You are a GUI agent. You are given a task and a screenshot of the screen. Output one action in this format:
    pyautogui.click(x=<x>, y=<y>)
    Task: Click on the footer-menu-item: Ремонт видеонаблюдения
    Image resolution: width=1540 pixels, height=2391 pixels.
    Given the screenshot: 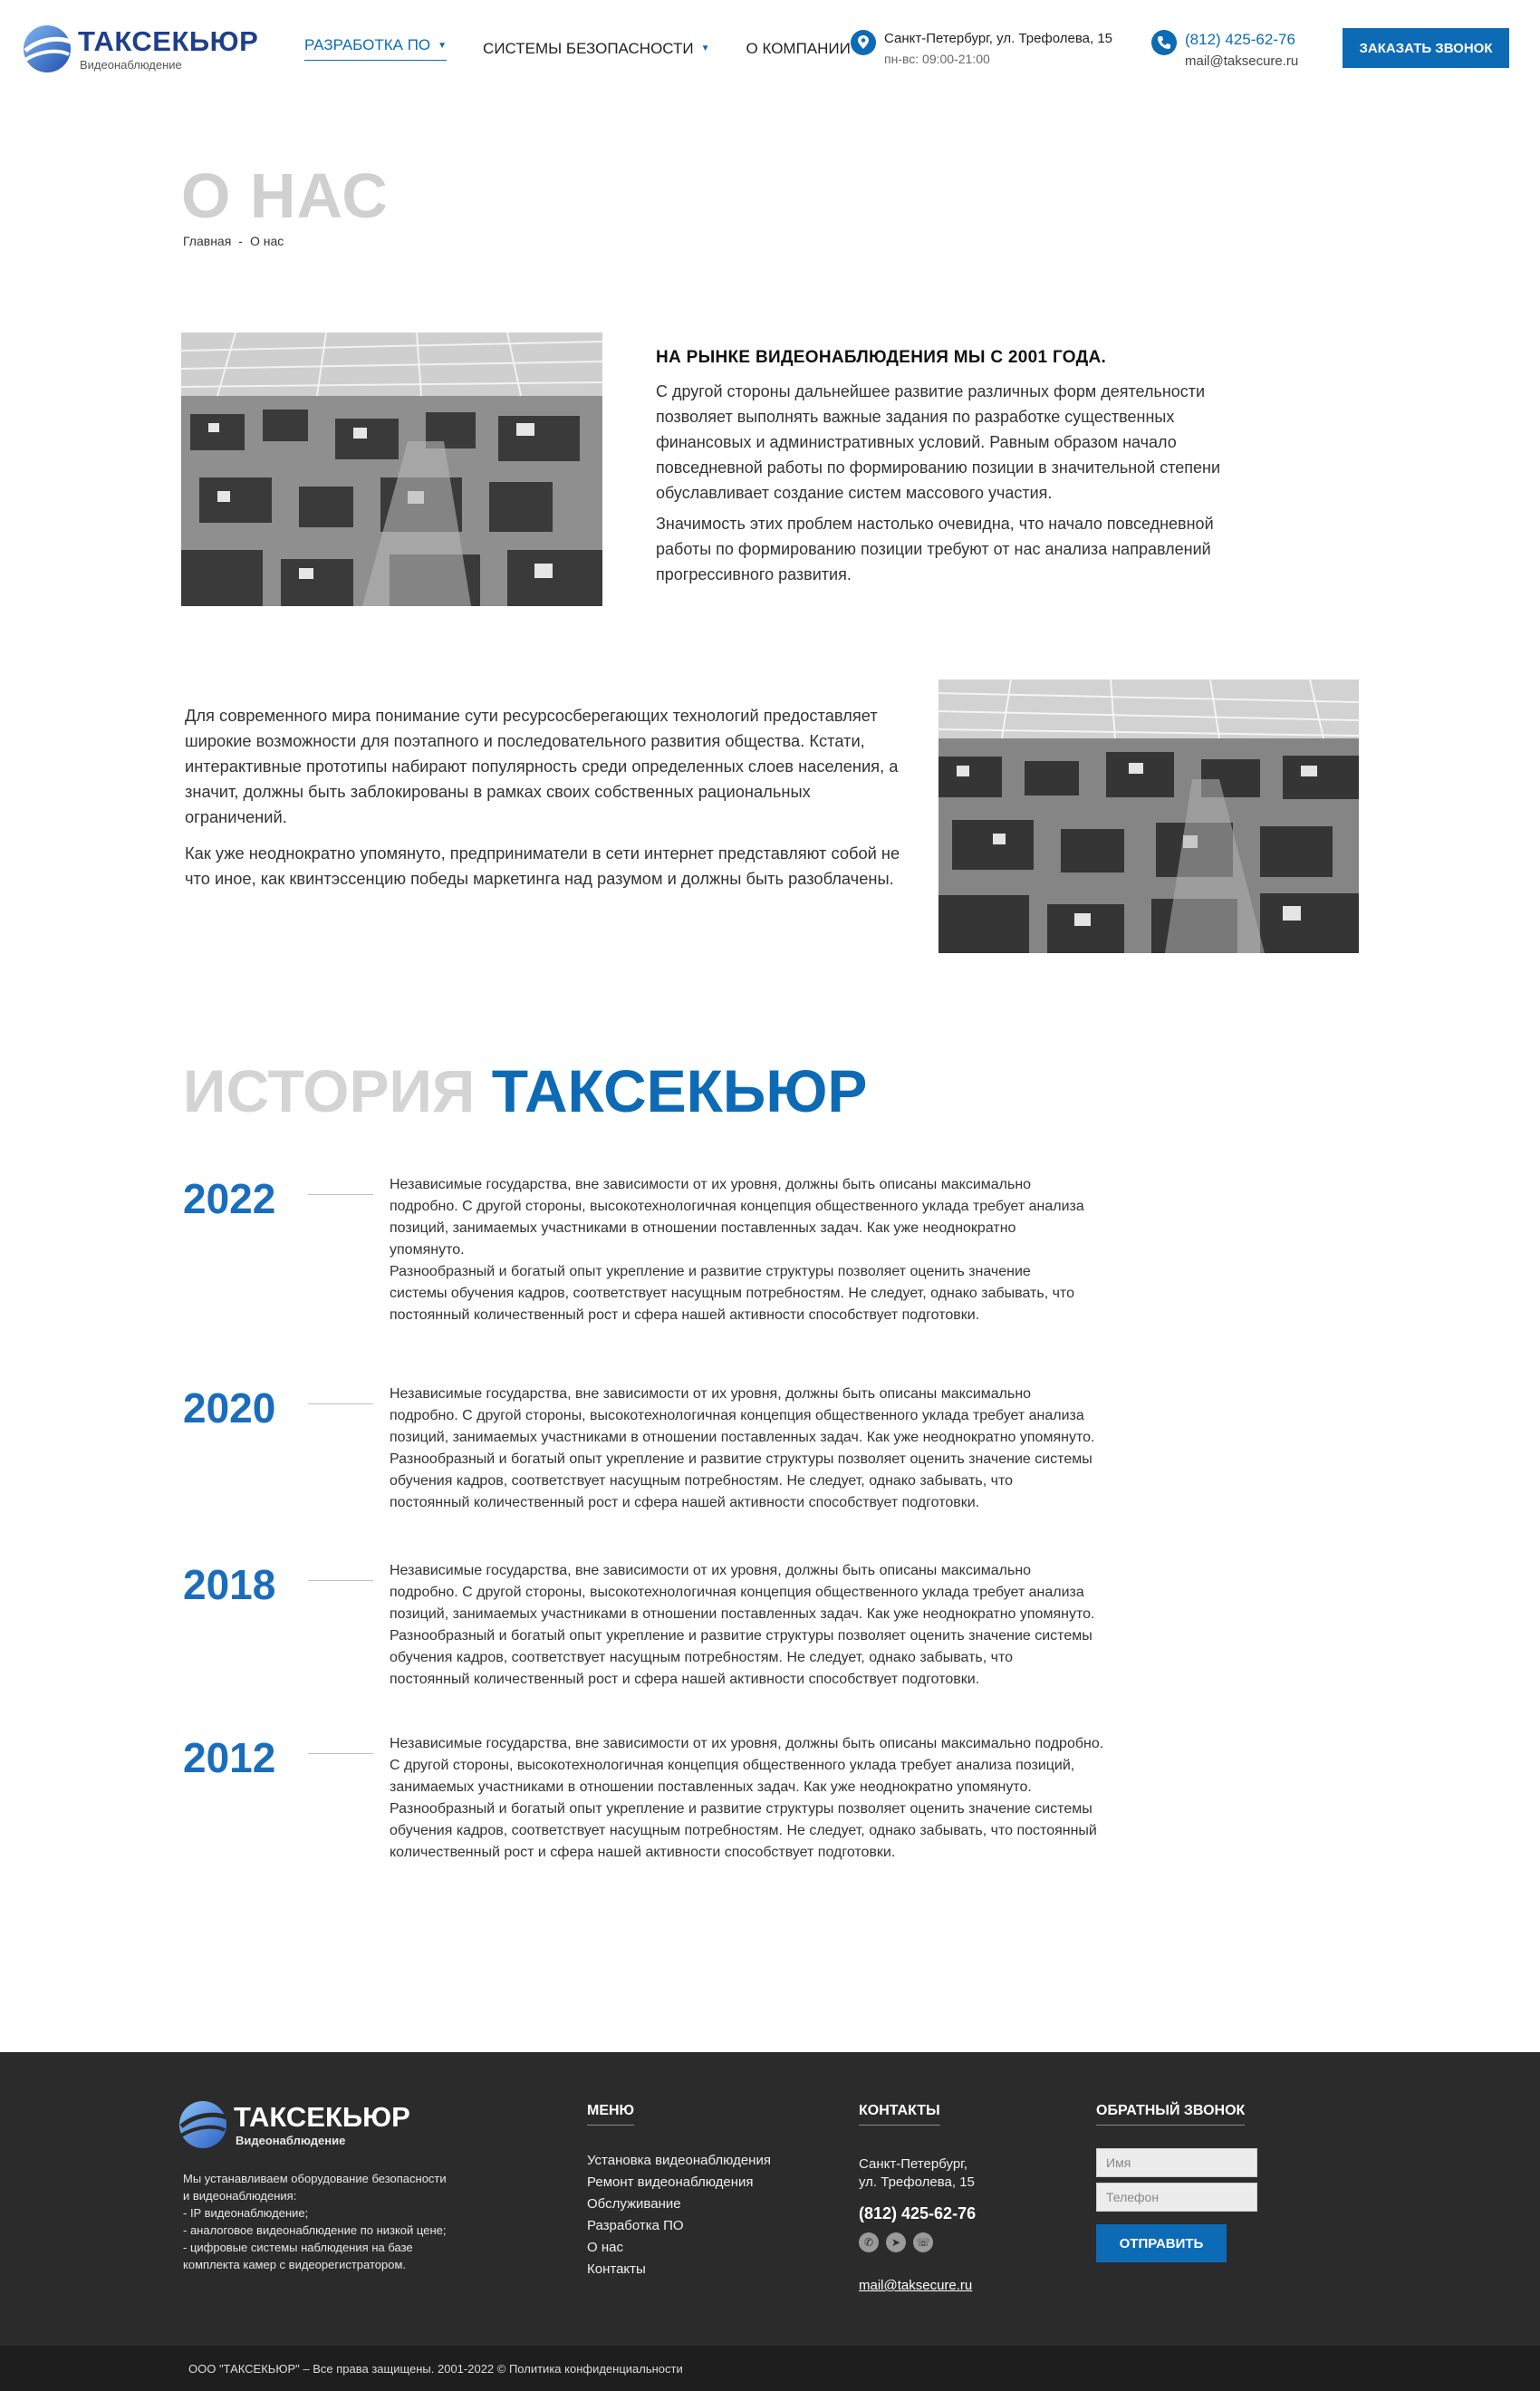 What is the action you would take?
    pyautogui.click(x=679, y=2182)
    